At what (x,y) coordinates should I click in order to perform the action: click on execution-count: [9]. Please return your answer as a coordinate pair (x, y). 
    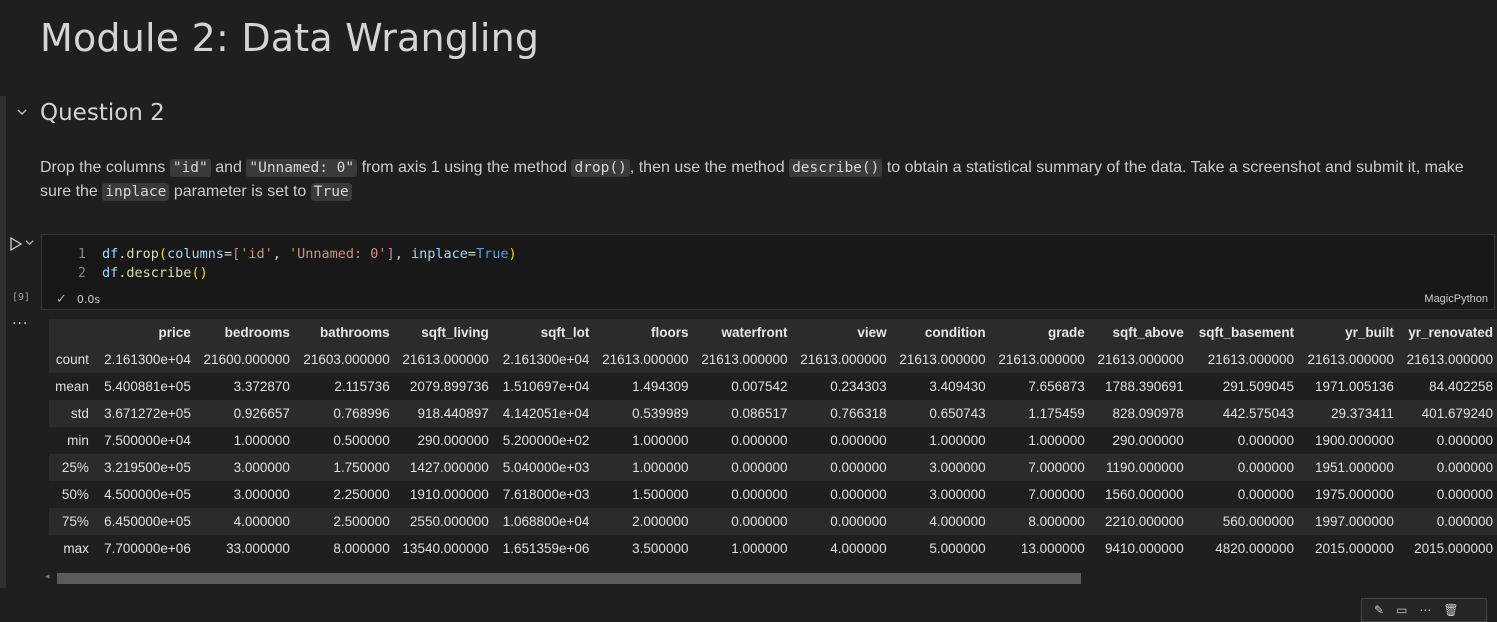
    Looking at the image, I should click on (21, 297).